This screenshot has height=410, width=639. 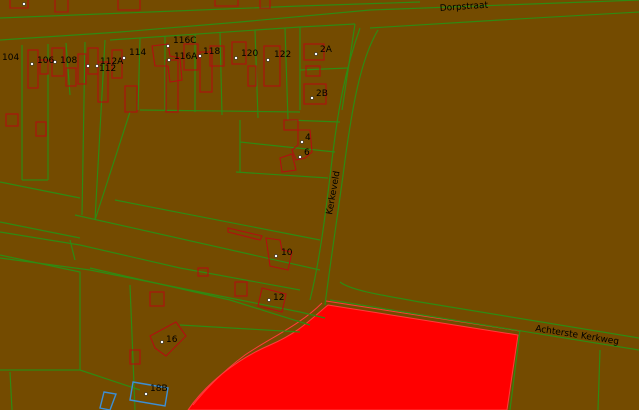 I want to click on house-number-114: 114, so click(x=137, y=53).